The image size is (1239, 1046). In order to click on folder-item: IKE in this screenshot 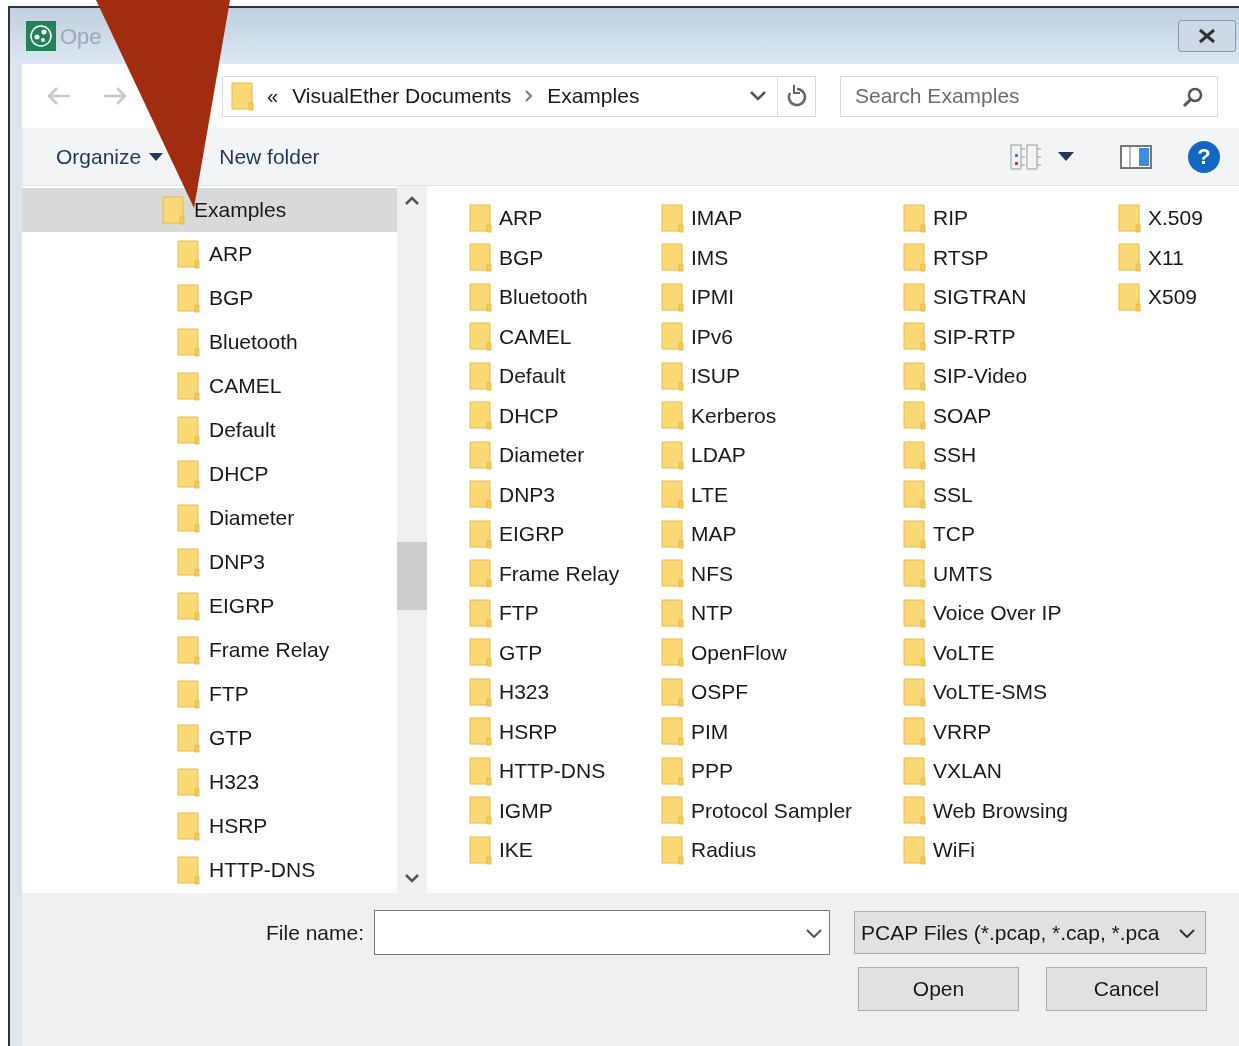, I will do `click(565, 850)`.